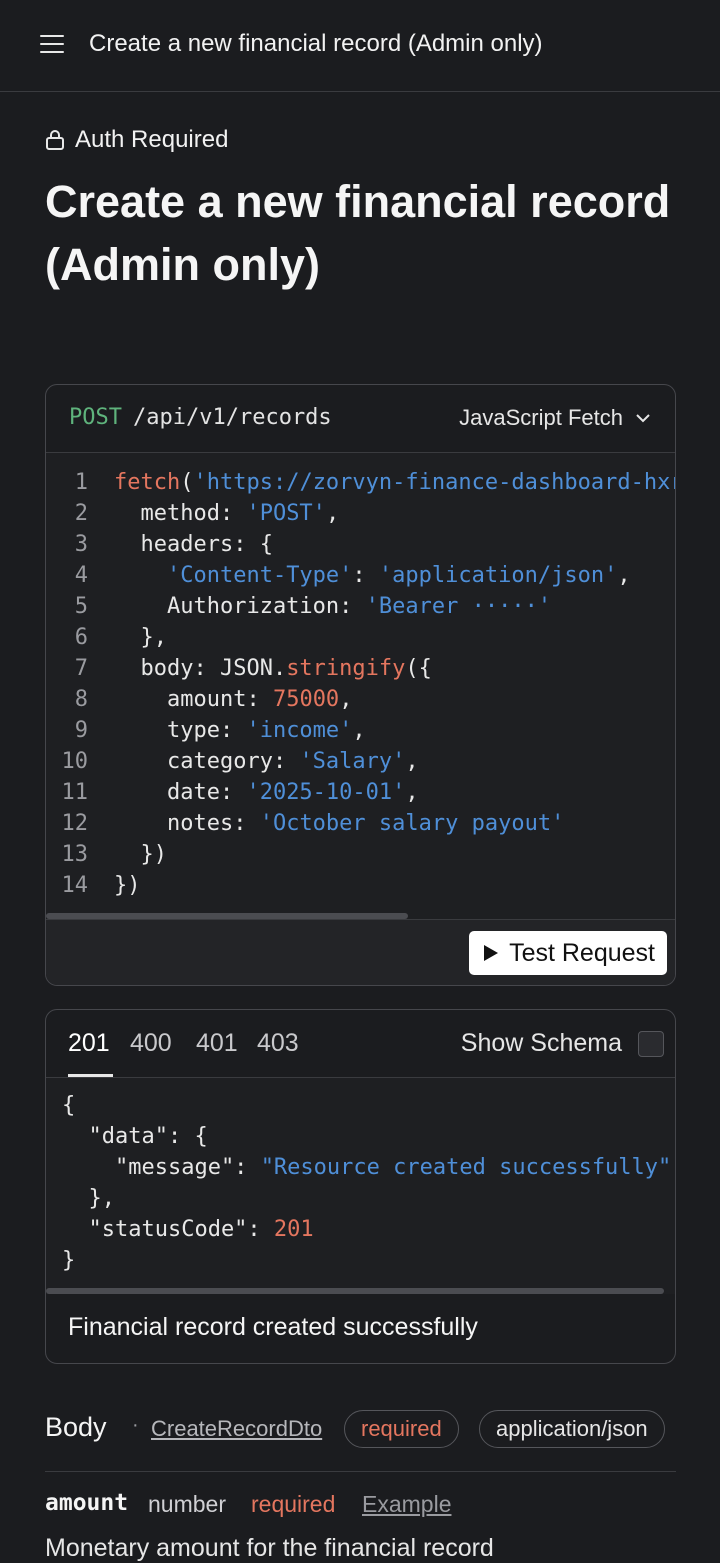  I want to click on section-divider, so click(360, 1471).